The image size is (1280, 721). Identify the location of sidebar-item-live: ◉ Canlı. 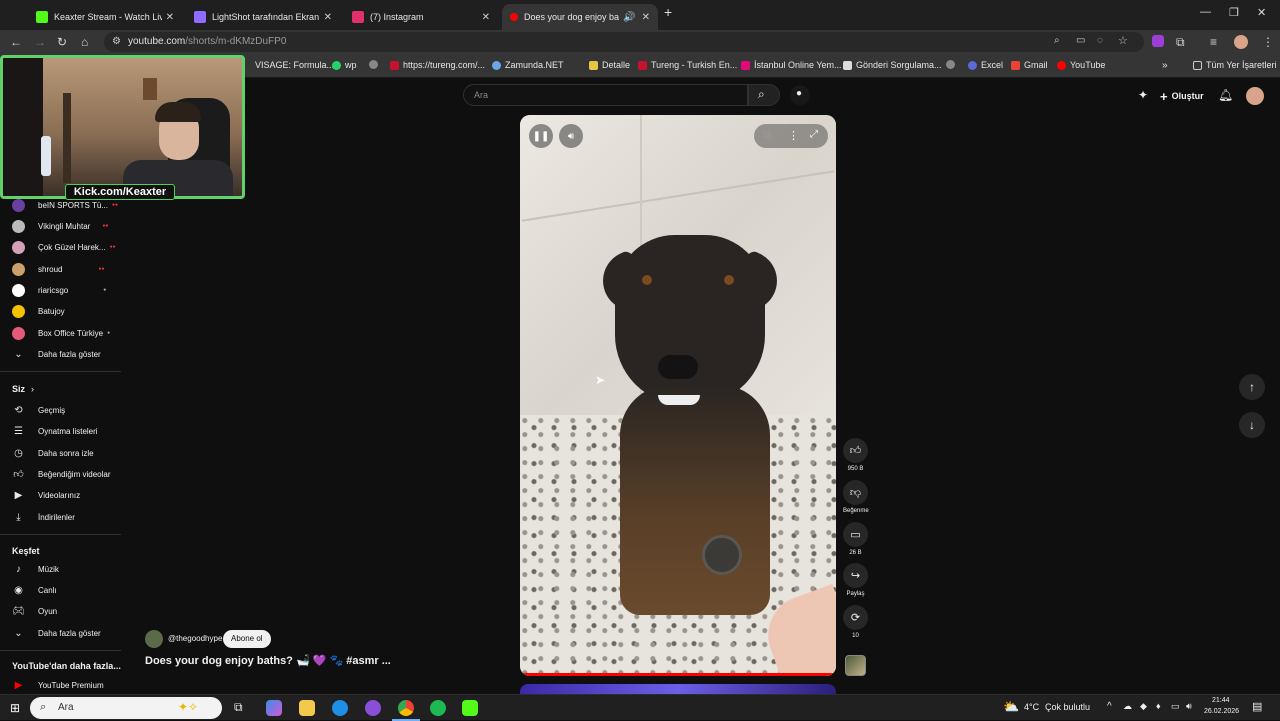
(34, 590).